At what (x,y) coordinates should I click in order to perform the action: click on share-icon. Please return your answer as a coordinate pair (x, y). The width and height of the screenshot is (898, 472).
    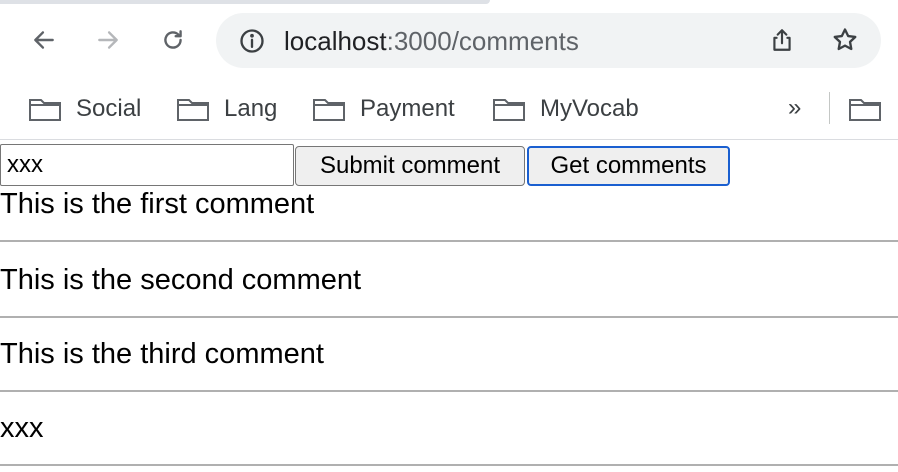
    Looking at the image, I should click on (782, 40).